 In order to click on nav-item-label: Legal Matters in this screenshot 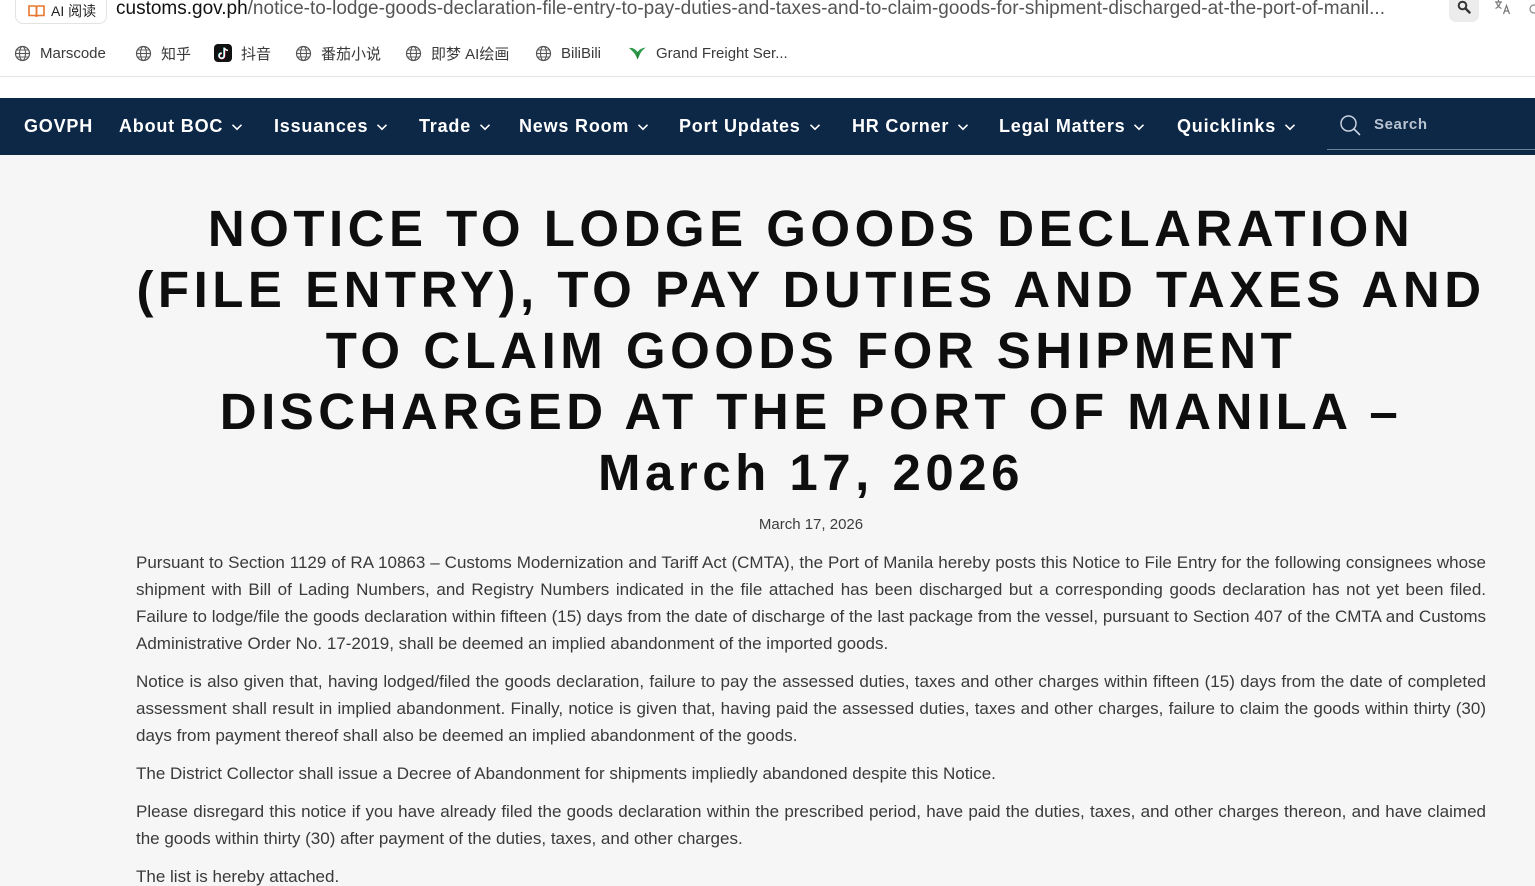, I will do `click(1062, 126)`.